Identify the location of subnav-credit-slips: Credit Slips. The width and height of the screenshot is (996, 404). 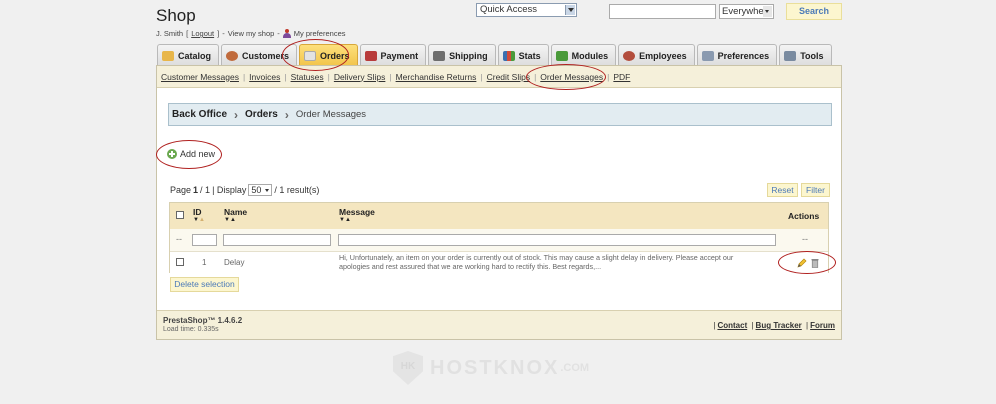
(508, 77).